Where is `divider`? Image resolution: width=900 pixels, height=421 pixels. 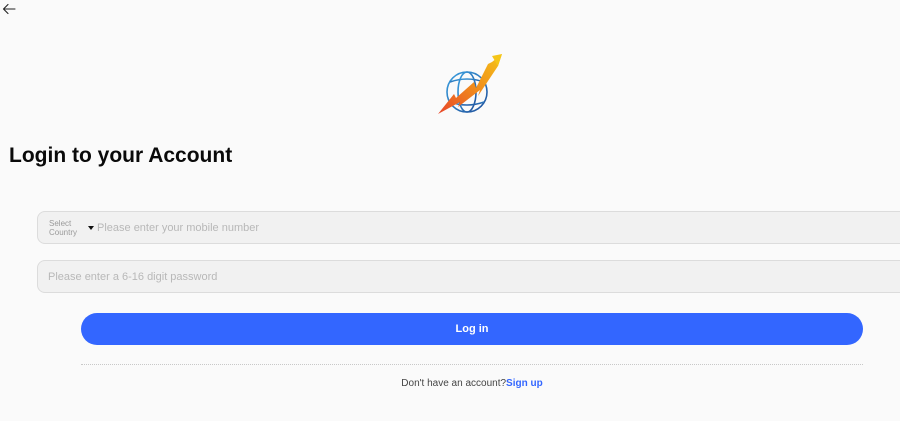
divider is located at coordinates (472, 364).